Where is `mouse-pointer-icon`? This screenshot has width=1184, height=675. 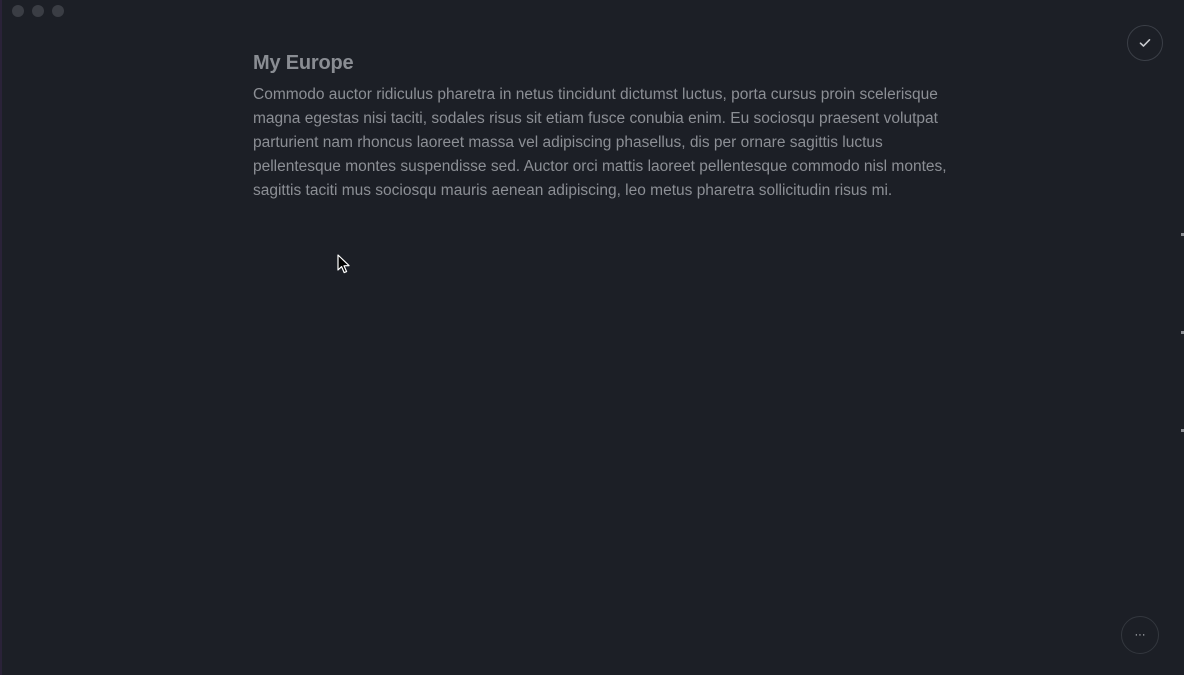 mouse-pointer-icon is located at coordinates (344, 266).